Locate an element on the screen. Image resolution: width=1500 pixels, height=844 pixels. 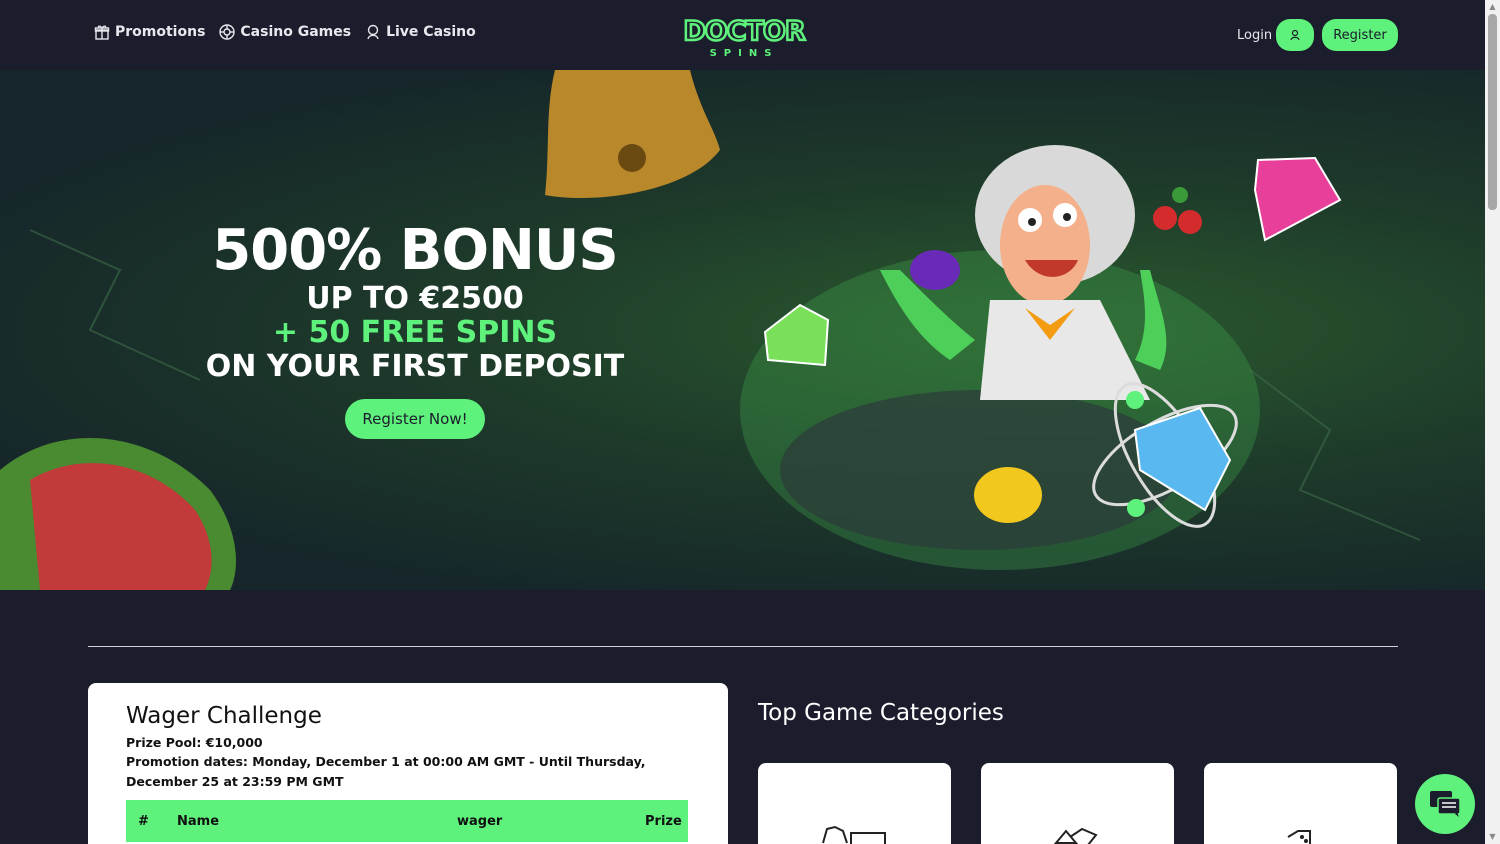
watermelon-icon is located at coordinates (118, 513).